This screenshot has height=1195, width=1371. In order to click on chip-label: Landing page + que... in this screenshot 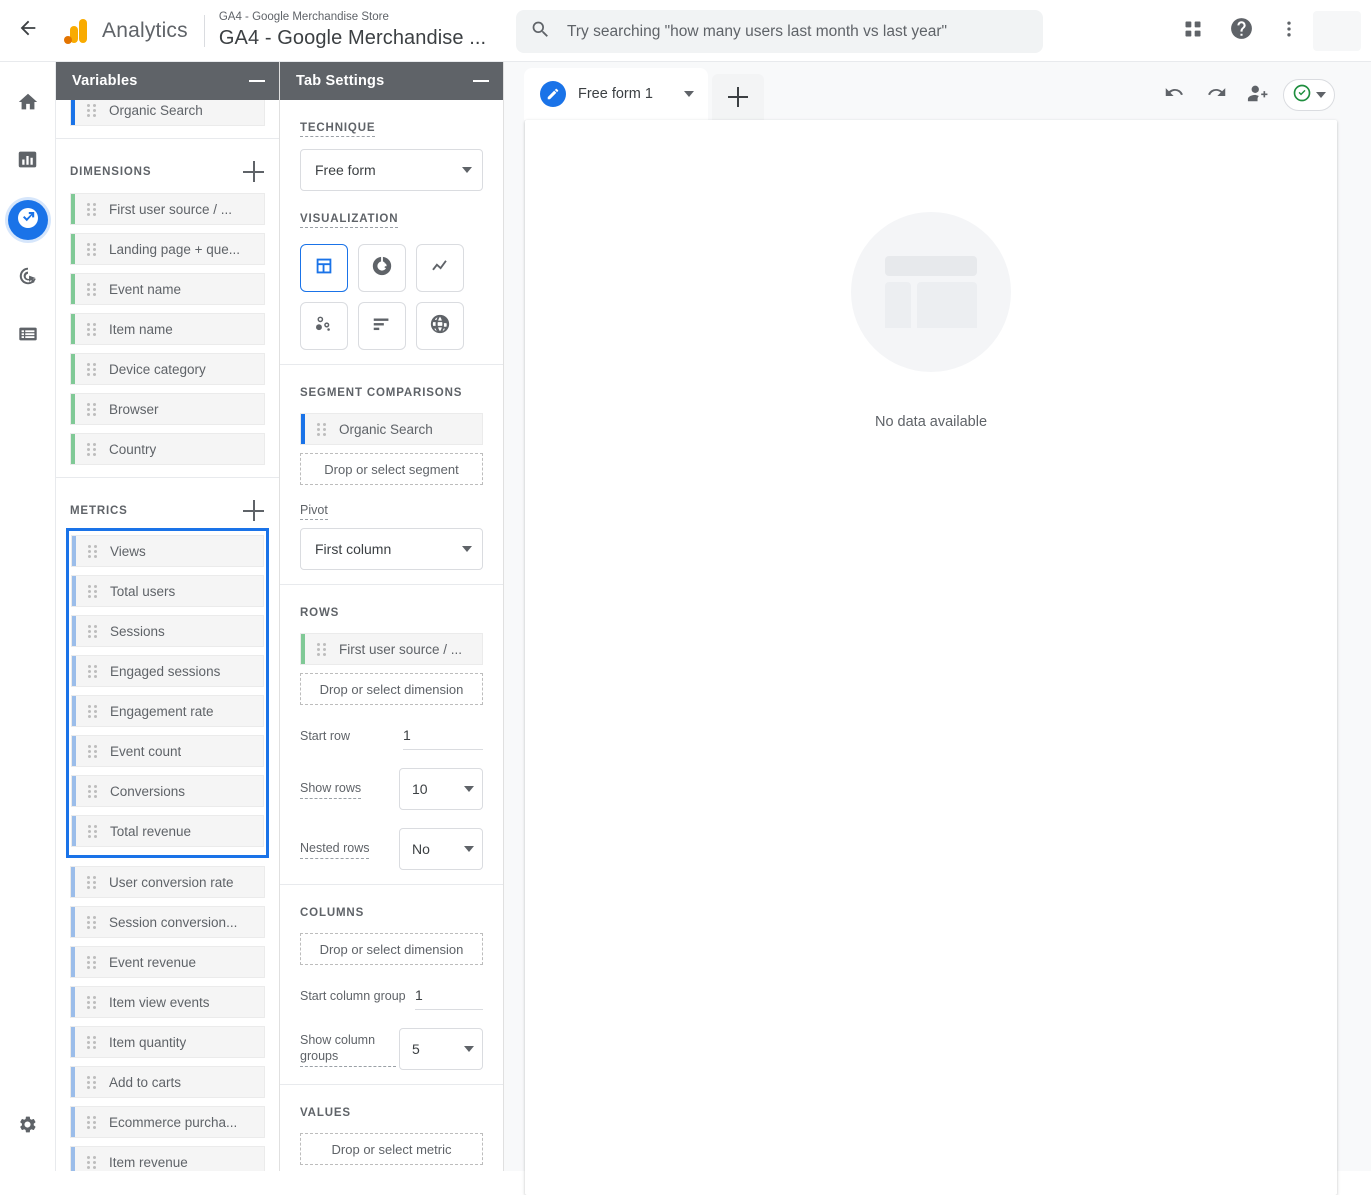, I will do `click(174, 249)`.